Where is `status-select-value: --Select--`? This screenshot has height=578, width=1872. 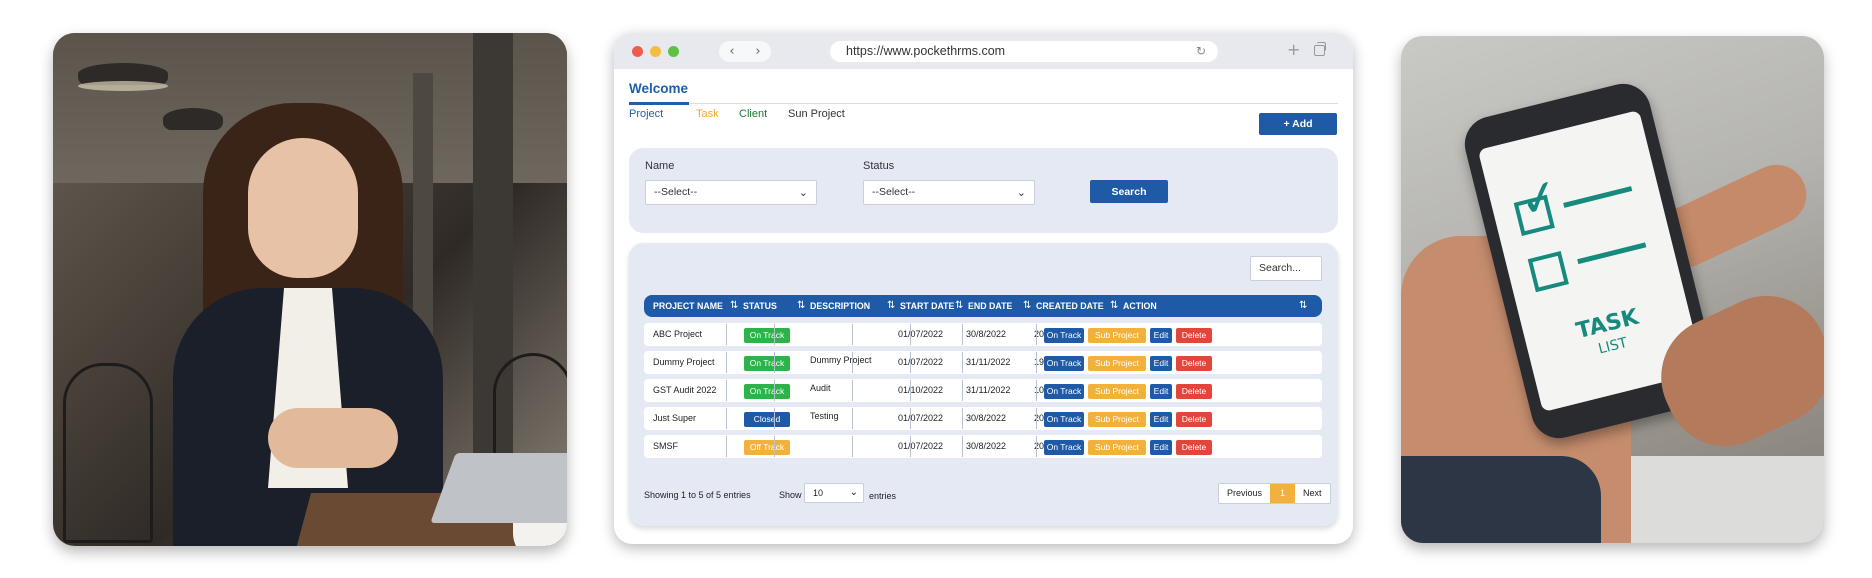
status-select-value: --Select-- is located at coordinates (894, 192).